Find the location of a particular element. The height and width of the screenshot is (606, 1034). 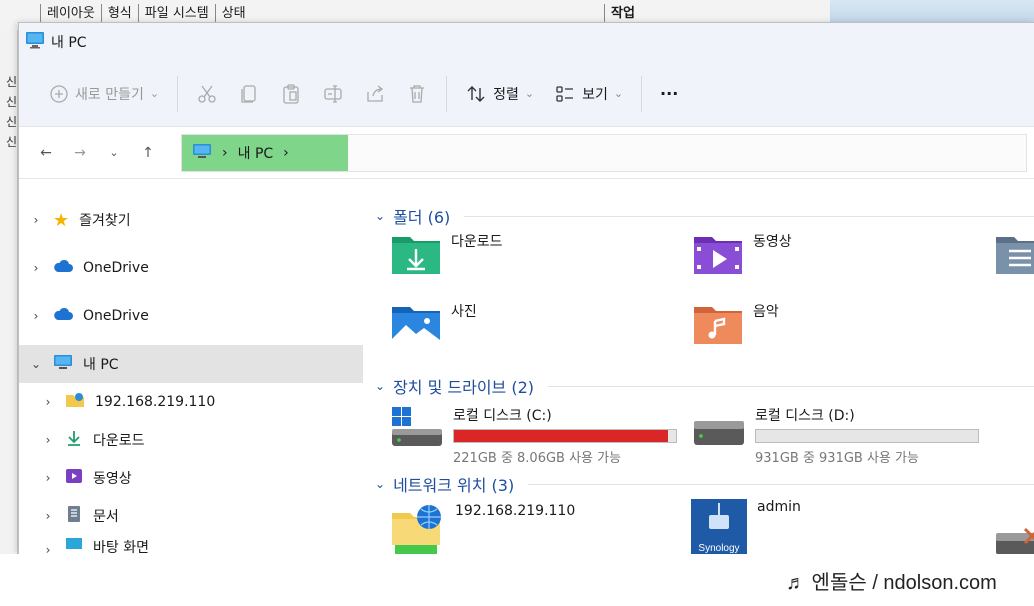

nav-item-this-pc: ⌄ 내 PC is located at coordinates (191, 364).